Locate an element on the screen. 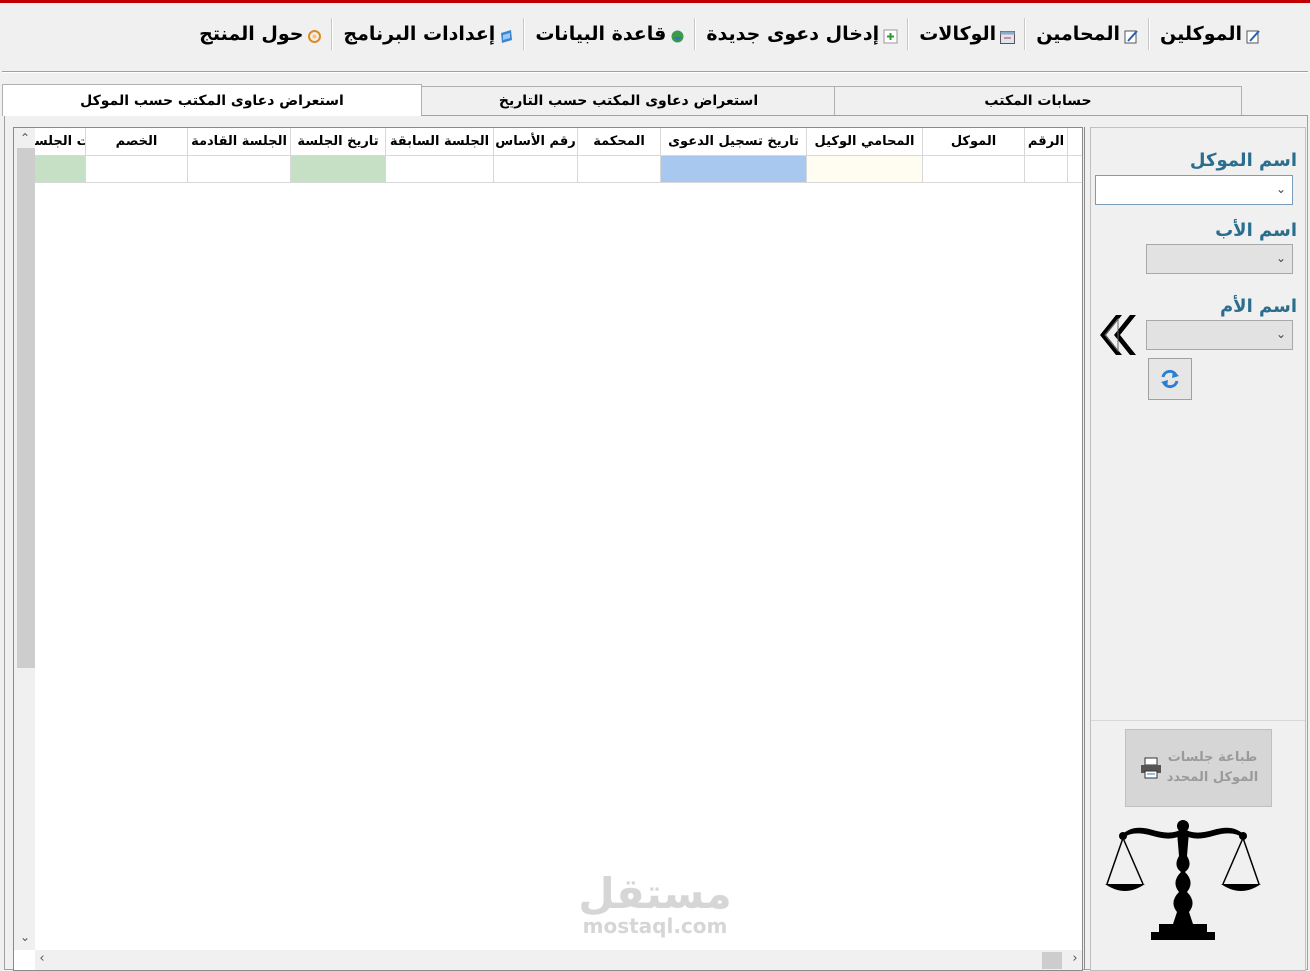 Image resolution: width=1310 pixels, height=971 pixels. column-header-3: تاريخ تسجيل الدعوى is located at coordinates (733, 141).